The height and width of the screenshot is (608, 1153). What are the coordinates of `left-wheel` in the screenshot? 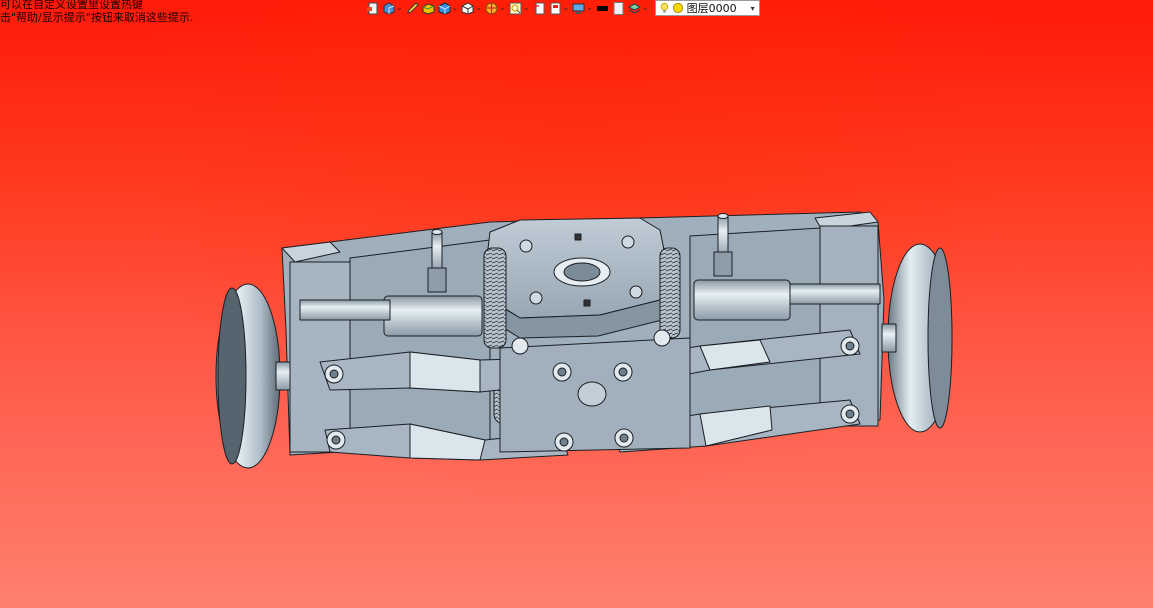 It's located at (253, 376).